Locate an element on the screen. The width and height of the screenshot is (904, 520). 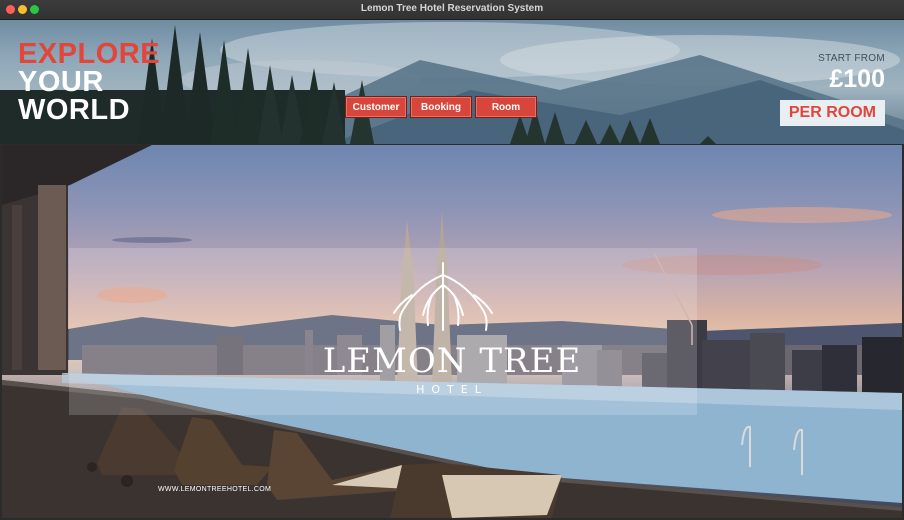
headline-line-3: WORLD is located at coordinates (74, 110).